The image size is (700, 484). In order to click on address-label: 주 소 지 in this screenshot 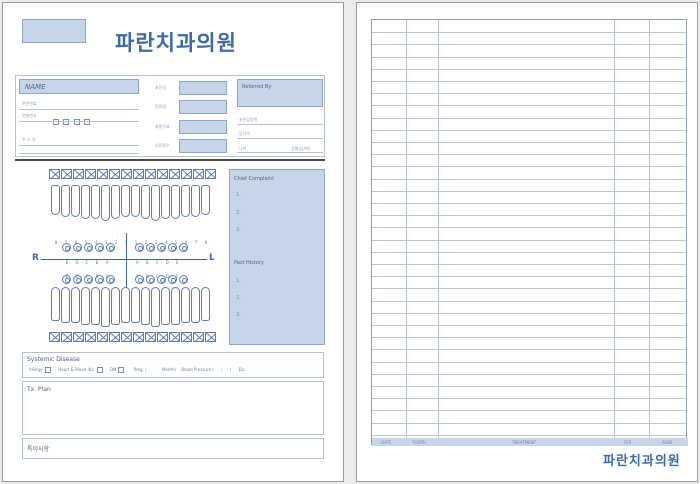, I will do `click(29, 139)`.